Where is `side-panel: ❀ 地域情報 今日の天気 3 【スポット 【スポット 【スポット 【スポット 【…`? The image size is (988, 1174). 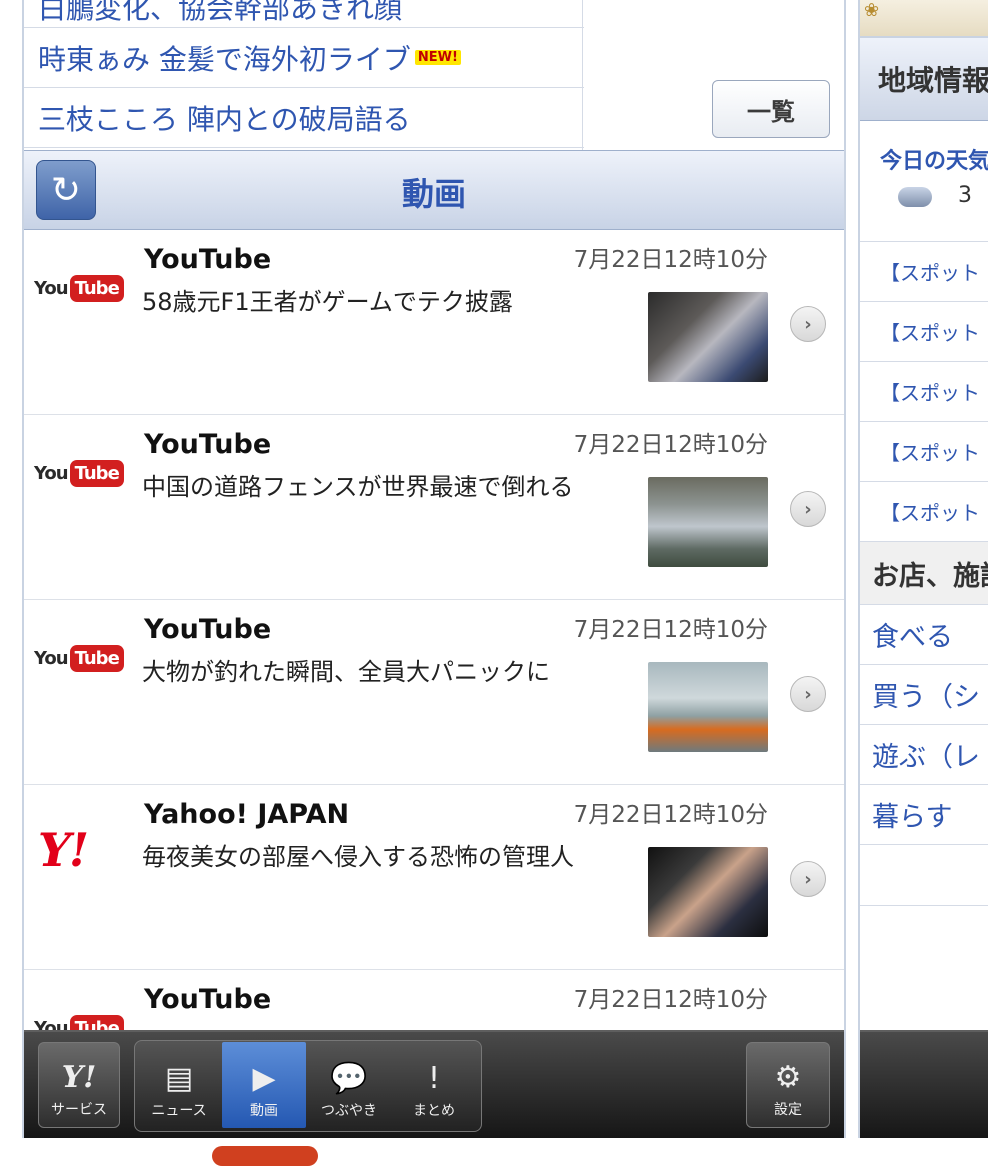
side-panel: ❀ 地域情報 今日の天気 3 【スポット 【スポット 【スポット 【スポット 【… is located at coordinates (923, 569).